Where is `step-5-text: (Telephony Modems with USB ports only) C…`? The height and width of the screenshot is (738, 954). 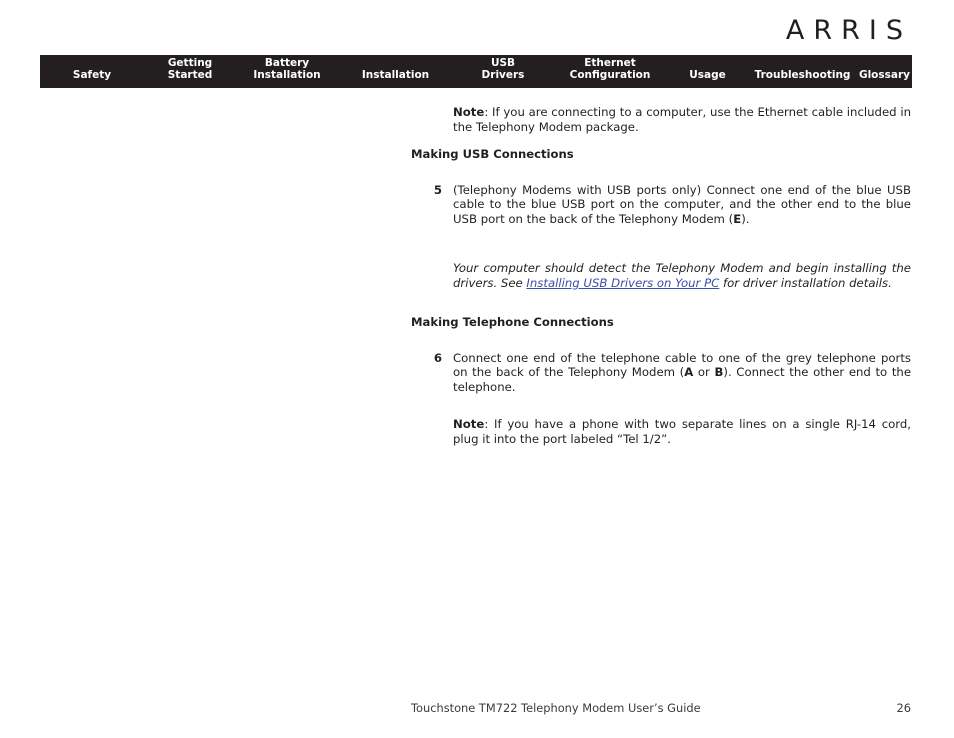 step-5-text: (Telephony Modems with USB ports only) C… is located at coordinates (682, 205).